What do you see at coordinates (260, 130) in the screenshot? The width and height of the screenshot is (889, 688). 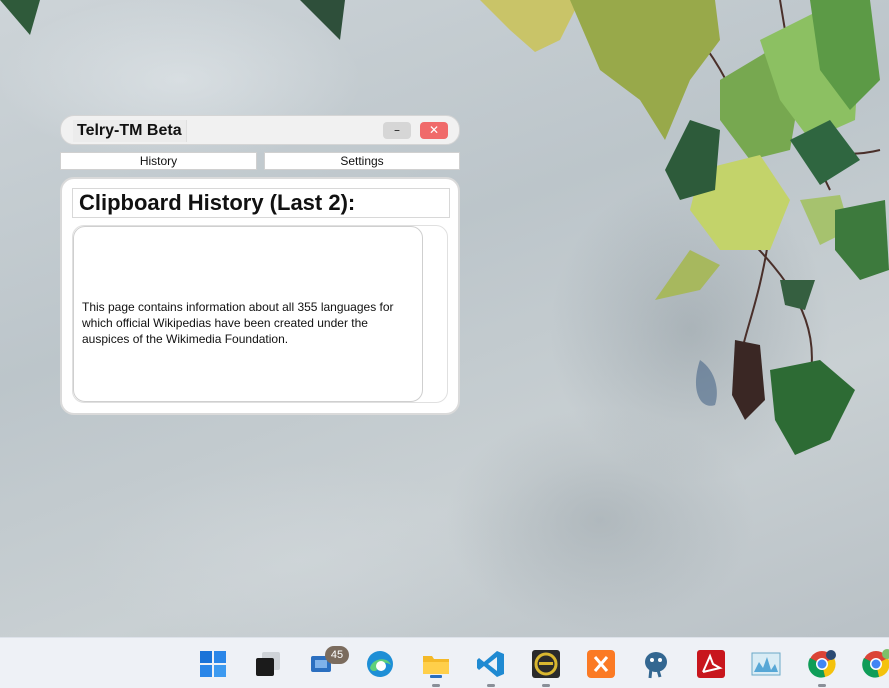 I see `title-bar: Telry-TM Beta – ✕` at bounding box center [260, 130].